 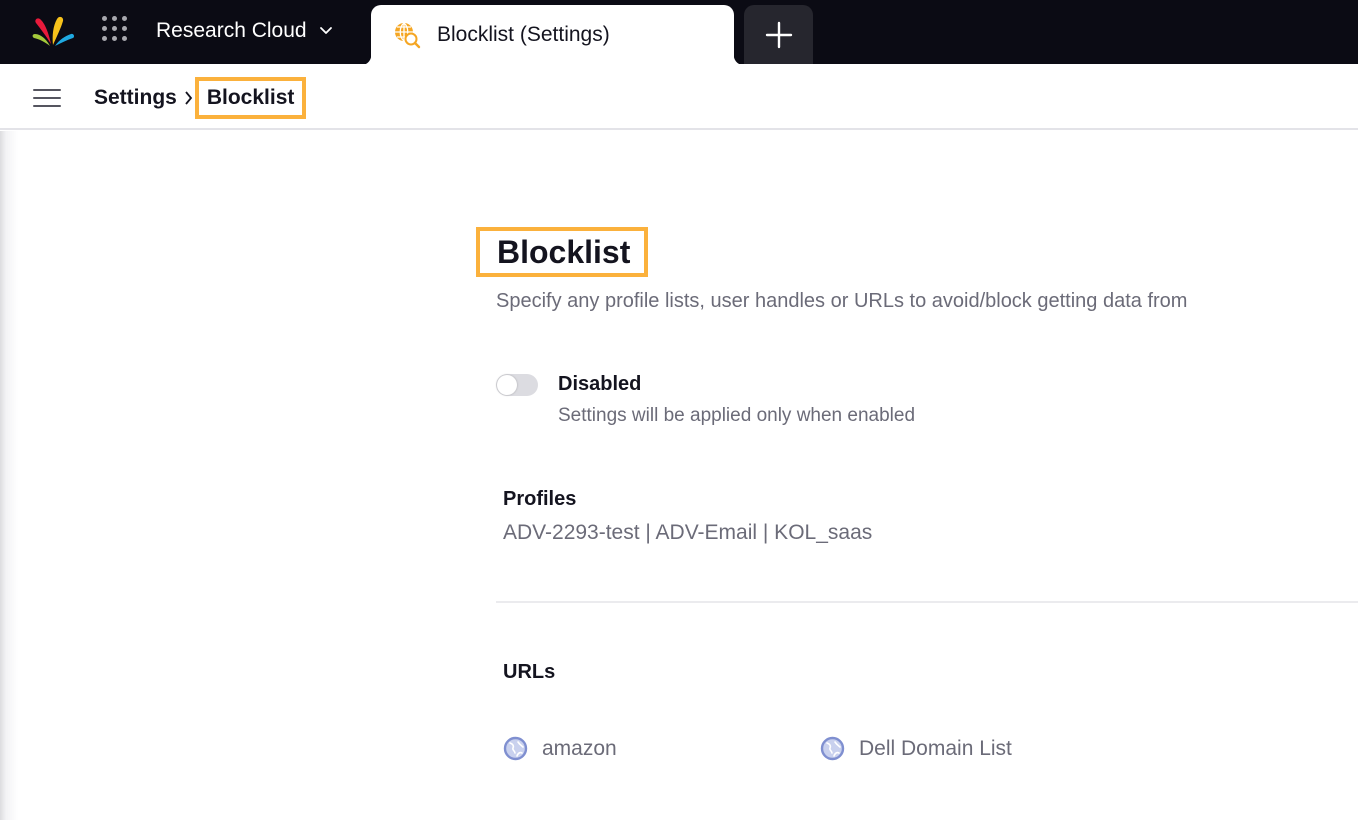 I want to click on section-divider, so click(x=927, y=602).